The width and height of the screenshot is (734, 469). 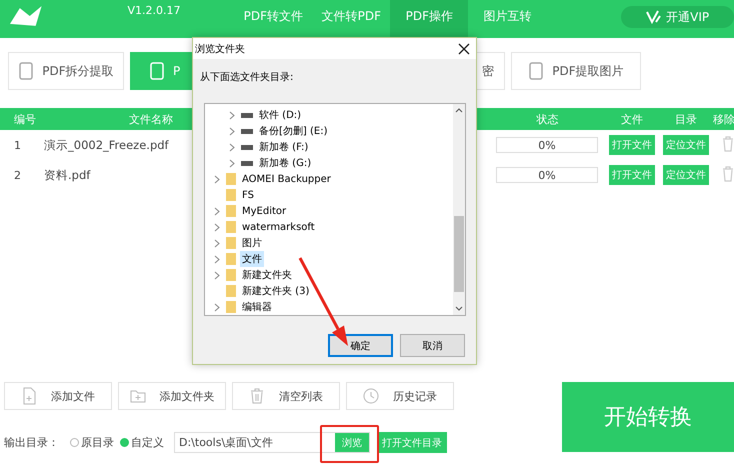 What do you see at coordinates (58, 396) in the screenshot?
I see `action-button: 添加文件` at bounding box center [58, 396].